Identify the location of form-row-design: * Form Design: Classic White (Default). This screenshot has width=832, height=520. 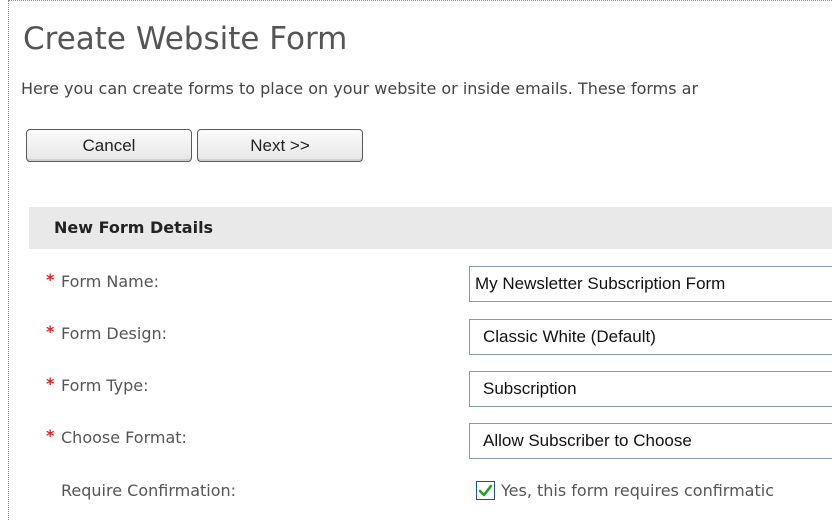
(420, 340).